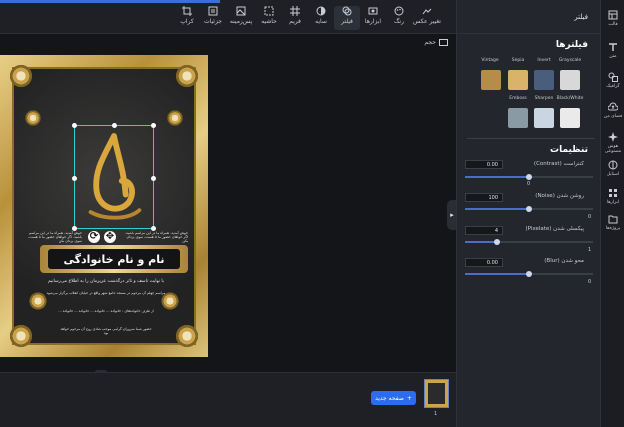 Image resolution: width=624 pixels, height=427 pixels. Describe the element at coordinates (490, 60) in the screenshot. I see `filter-label: Vintage` at that location.